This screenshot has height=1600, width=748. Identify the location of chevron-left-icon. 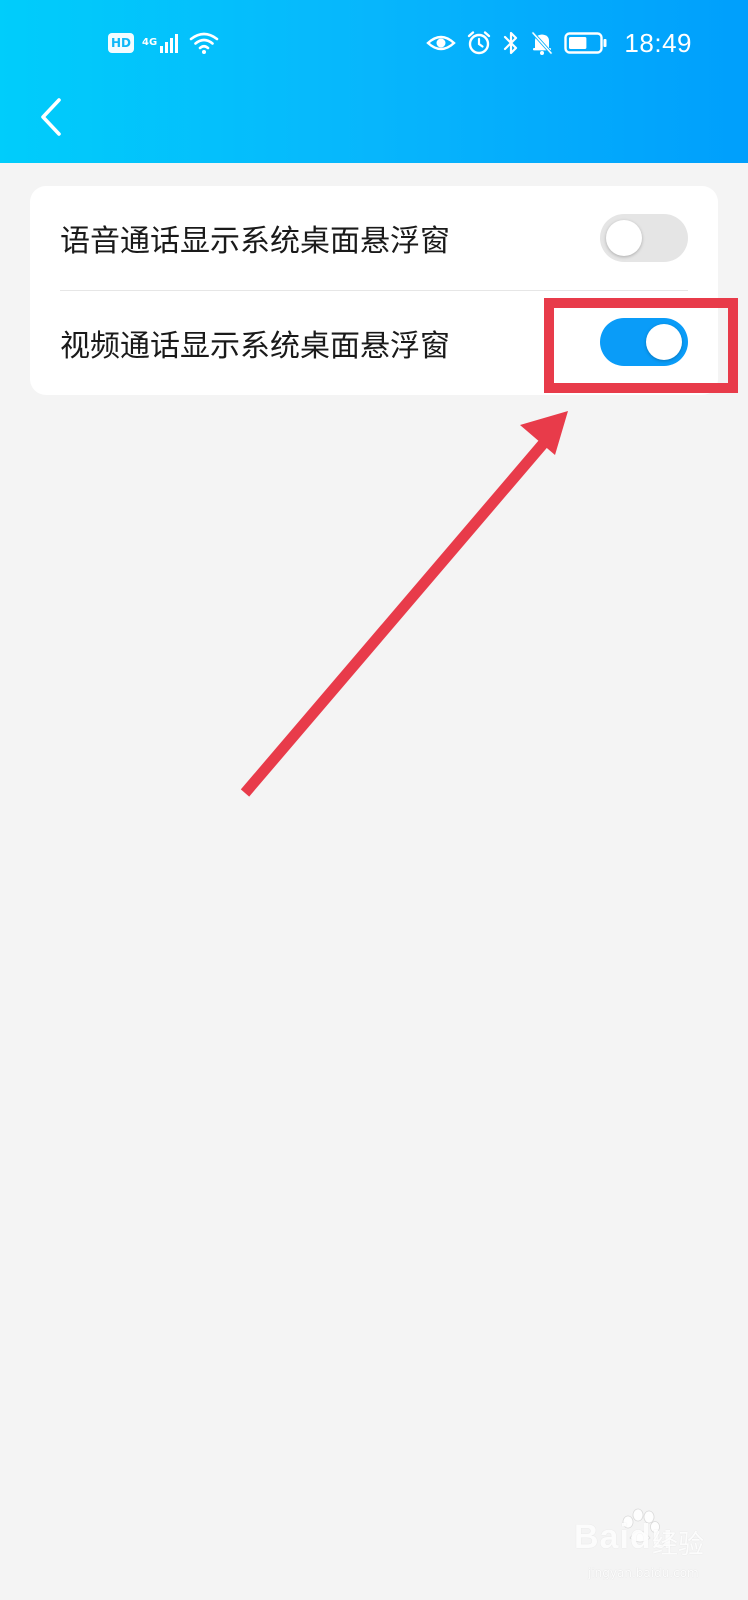
(51, 117).